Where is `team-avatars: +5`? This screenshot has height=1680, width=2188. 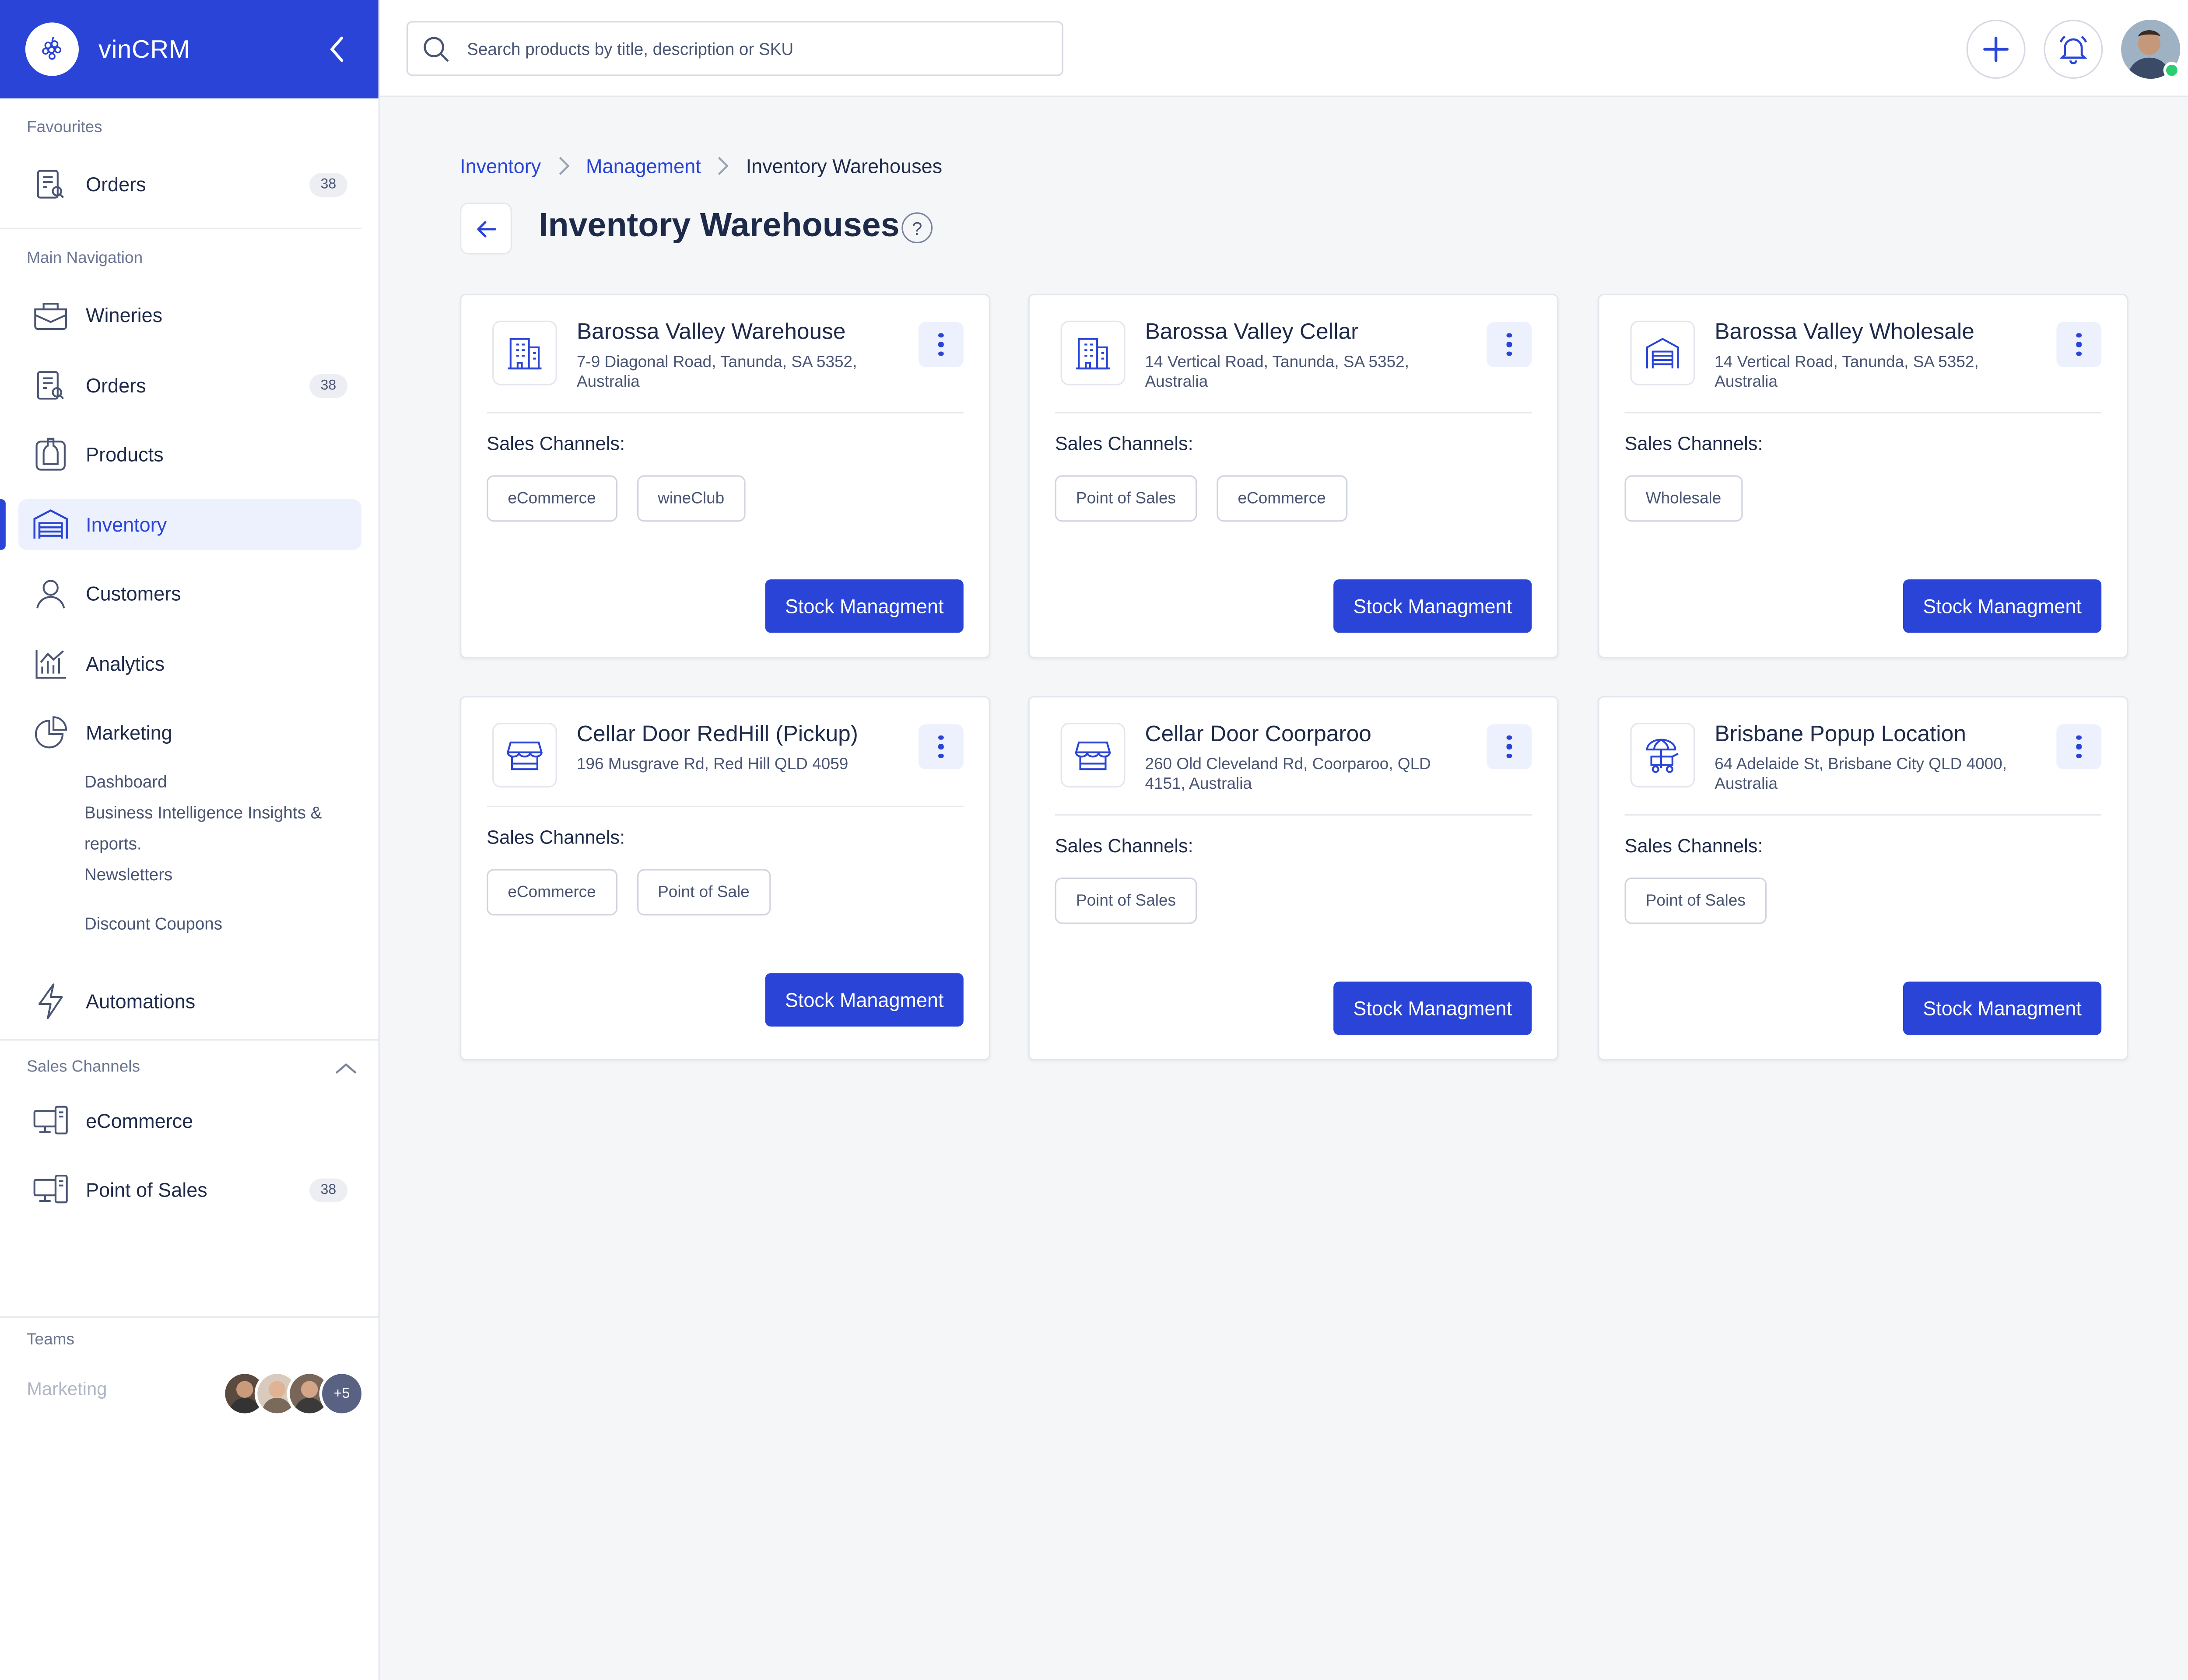 team-avatars: +5 is located at coordinates (293, 1393).